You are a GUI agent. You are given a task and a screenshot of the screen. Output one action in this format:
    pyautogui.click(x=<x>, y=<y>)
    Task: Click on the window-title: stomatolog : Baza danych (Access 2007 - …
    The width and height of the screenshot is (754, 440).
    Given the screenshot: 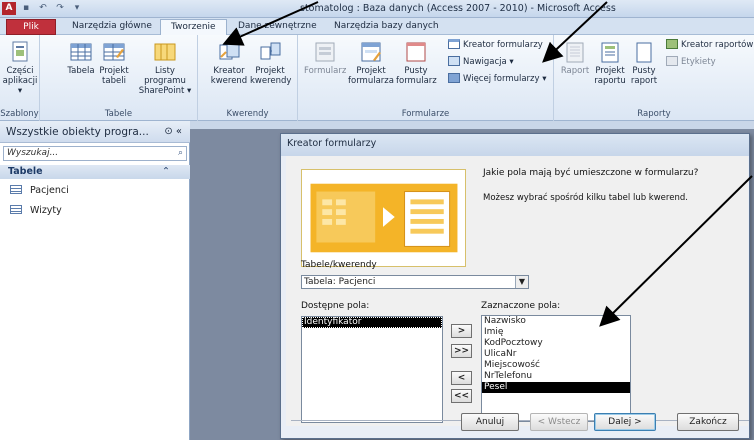 What is the action you would take?
    pyautogui.click(x=458, y=8)
    